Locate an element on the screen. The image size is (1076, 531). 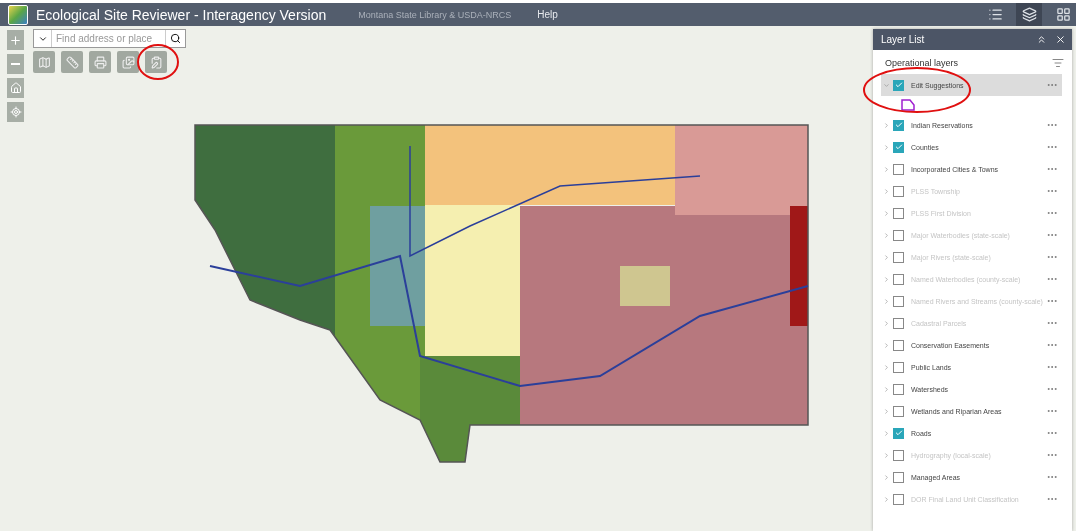
locate-button is located at coordinates (15, 112).